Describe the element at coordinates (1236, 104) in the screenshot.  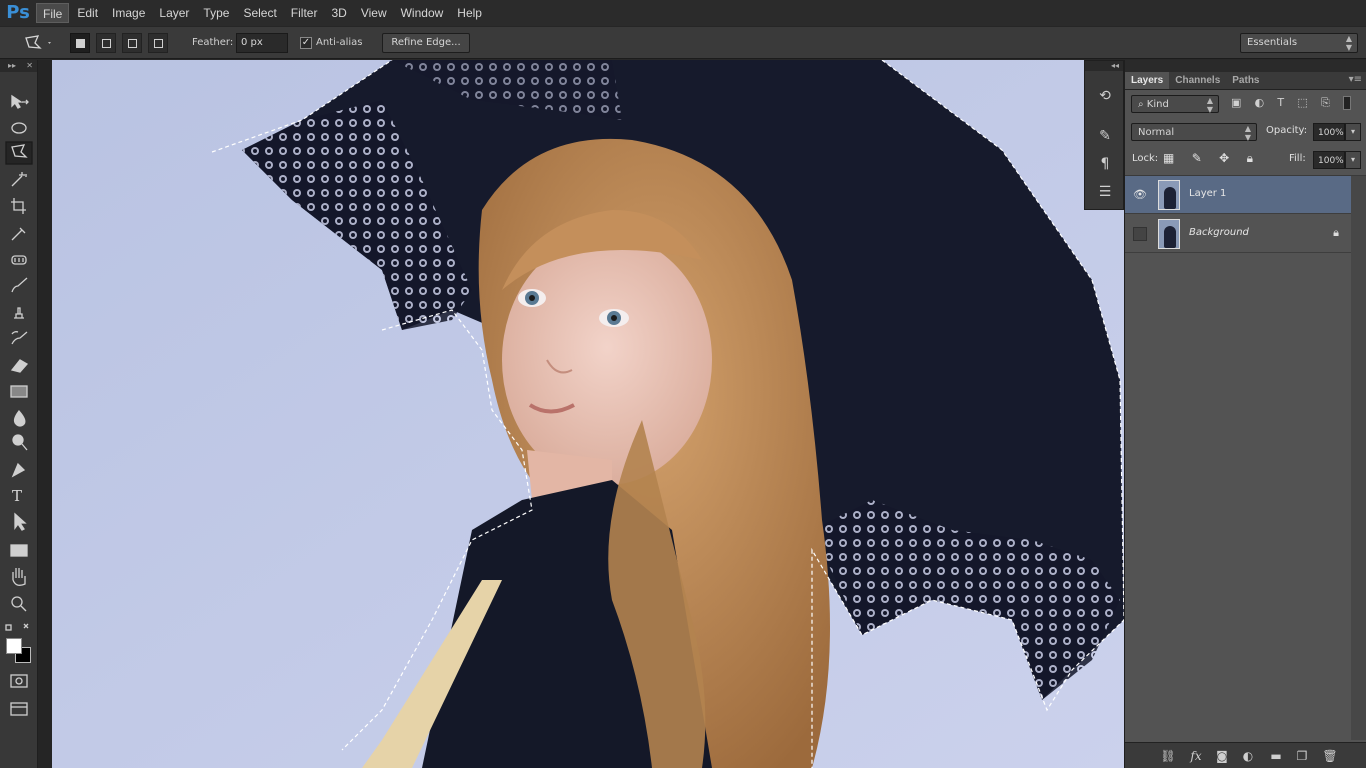
I see `pixel-filter-icon: ▣` at that location.